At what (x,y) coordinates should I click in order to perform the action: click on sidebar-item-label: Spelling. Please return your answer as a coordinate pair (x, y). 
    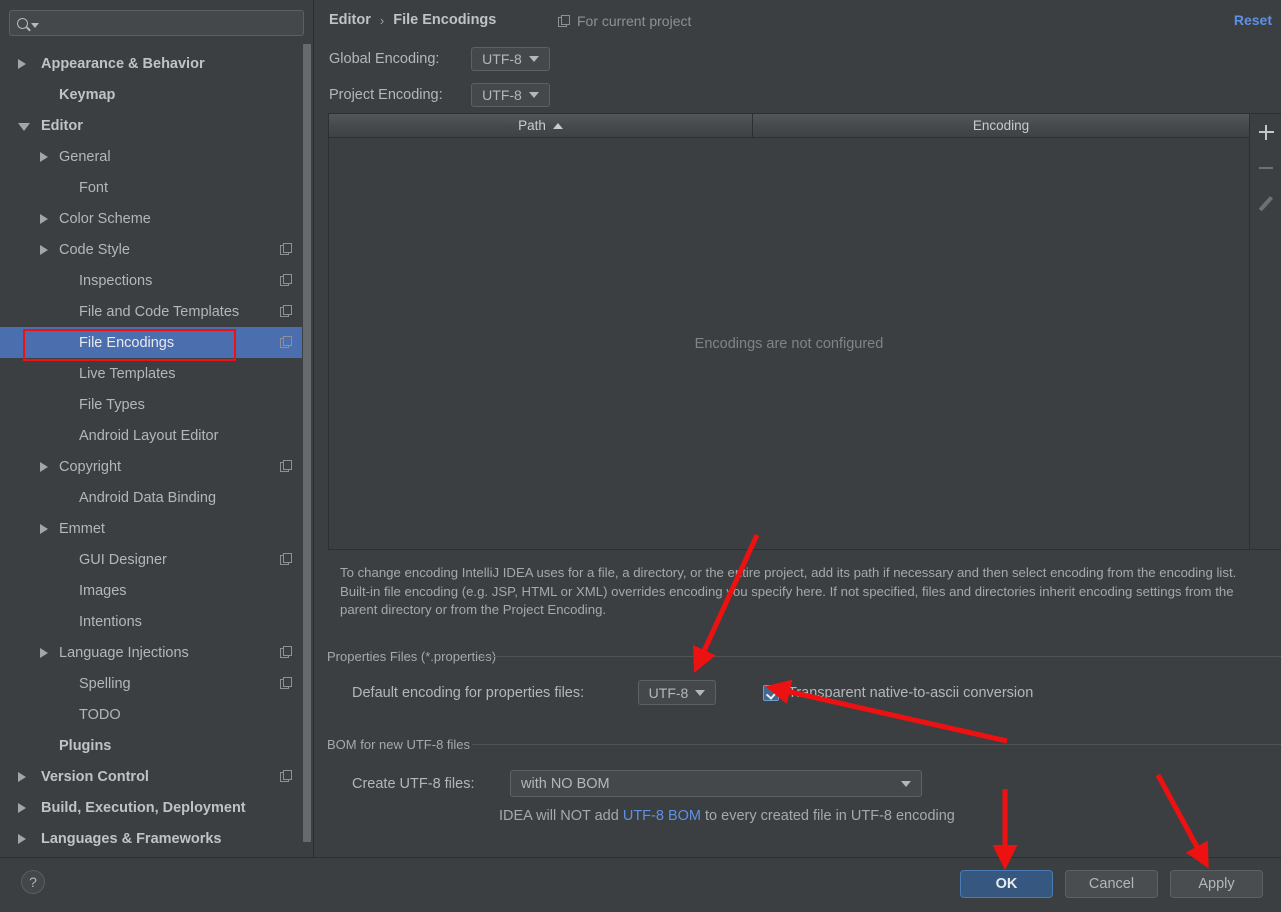
    Looking at the image, I should click on (105, 683).